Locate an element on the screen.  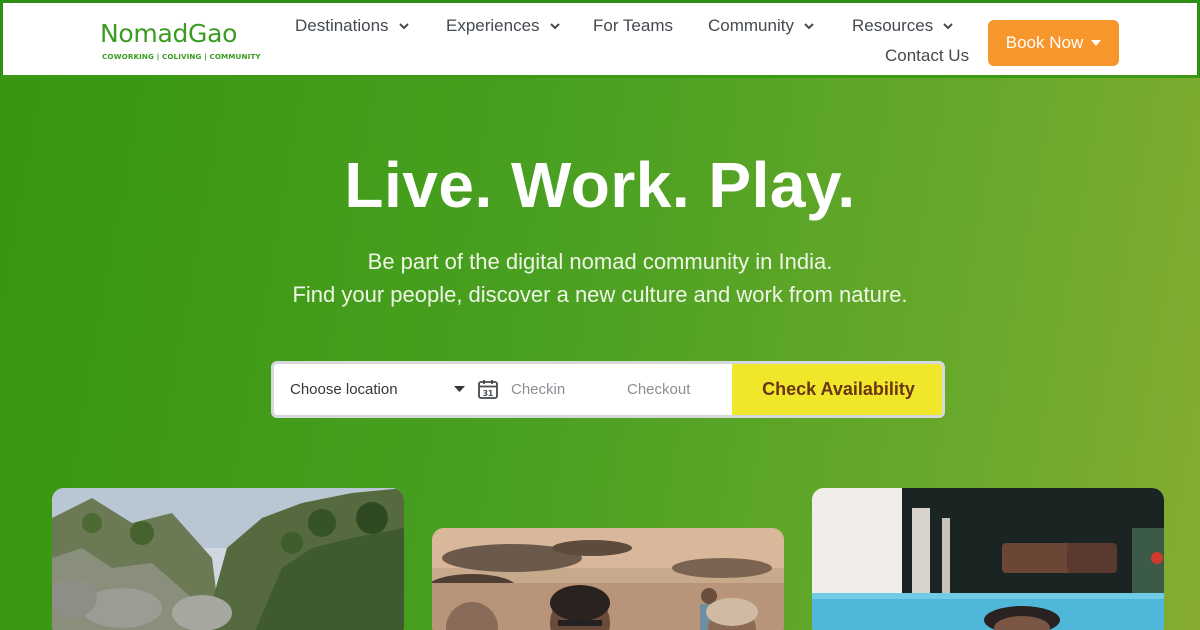
pool-villa-image is located at coordinates (988, 559).